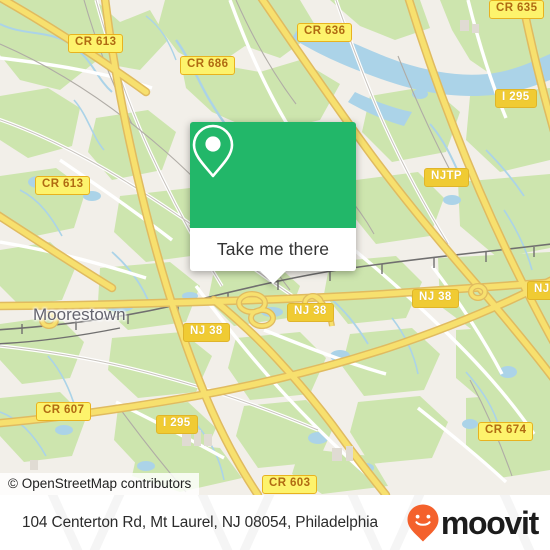 This screenshot has height=550, width=550. What do you see at coordinates (96, 43) in the screenshot?
I see `road-shield-cr613-north: CR 613` at bounding box center [96, 43].